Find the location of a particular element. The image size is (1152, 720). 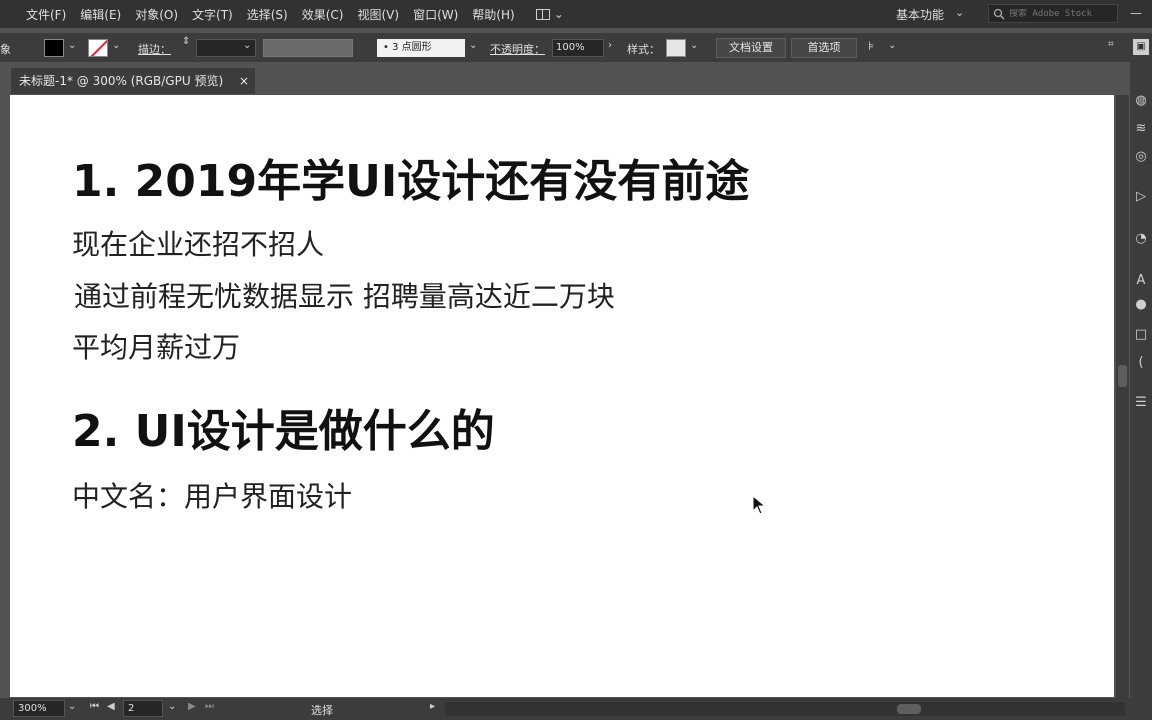

properties-panel-icon: ▣ is located at coordinates (1141, 47).